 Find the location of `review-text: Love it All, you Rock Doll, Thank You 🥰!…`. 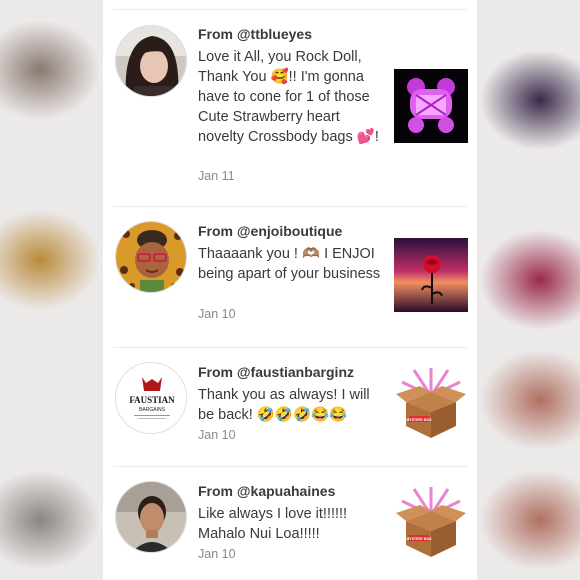

review-text: Love it All, you Rock Doll, Thank You 🥰!… is located at coordinates (288, 97).